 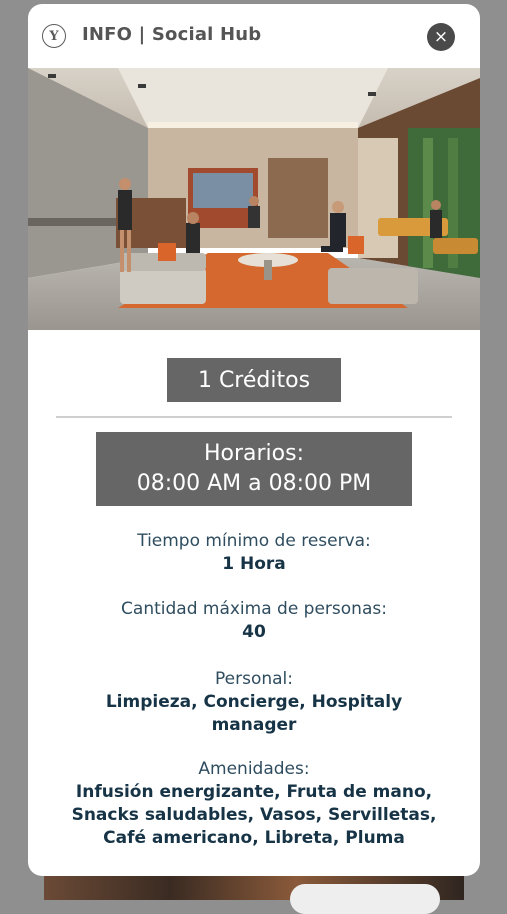 I want to click on amenities-label: Amenidades:, so click(x=254, y=769).